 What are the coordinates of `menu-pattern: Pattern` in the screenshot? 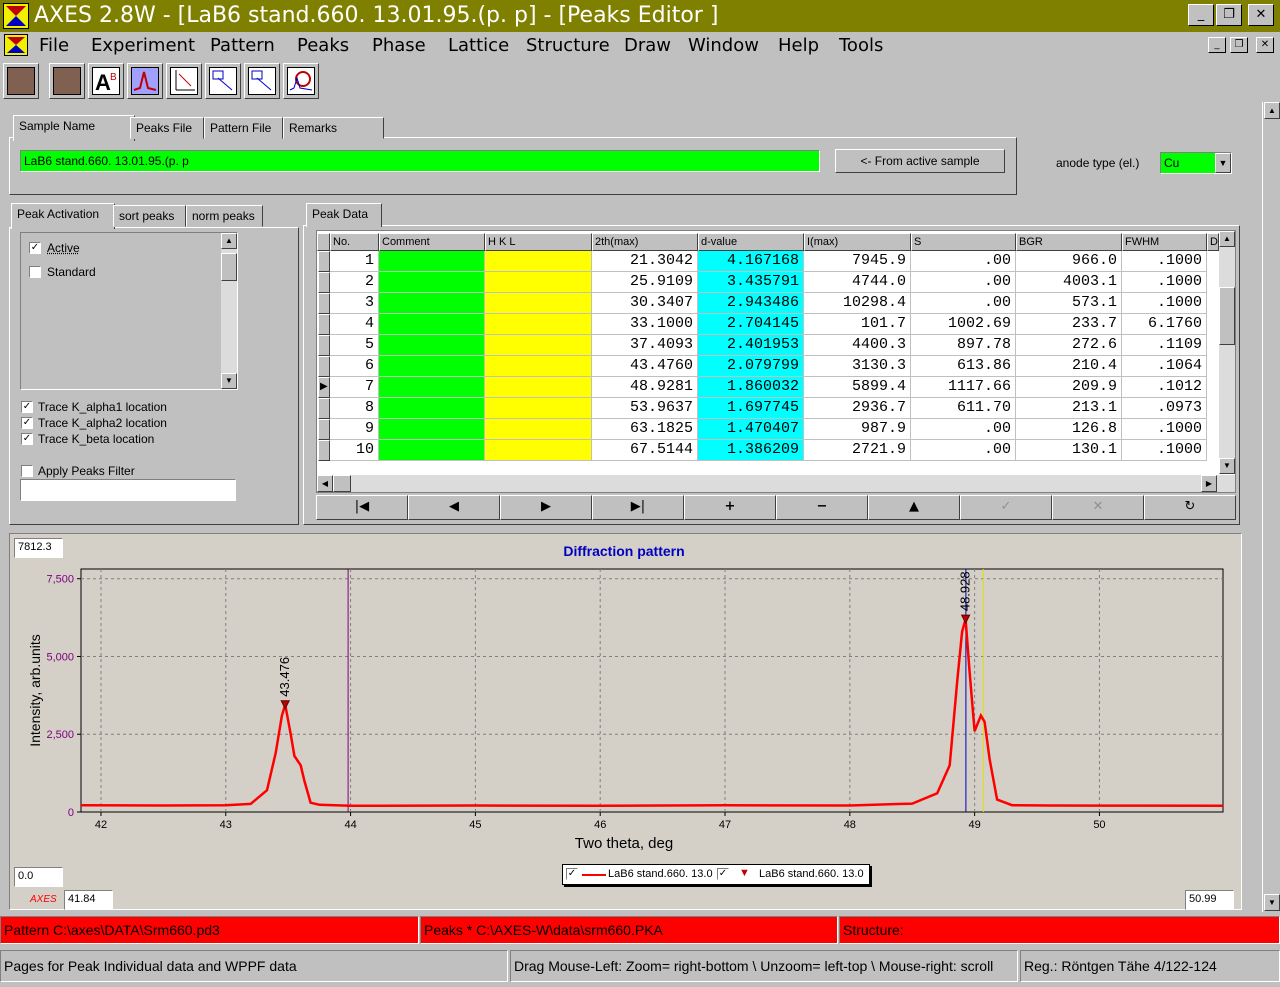 It's located at (242, 46).